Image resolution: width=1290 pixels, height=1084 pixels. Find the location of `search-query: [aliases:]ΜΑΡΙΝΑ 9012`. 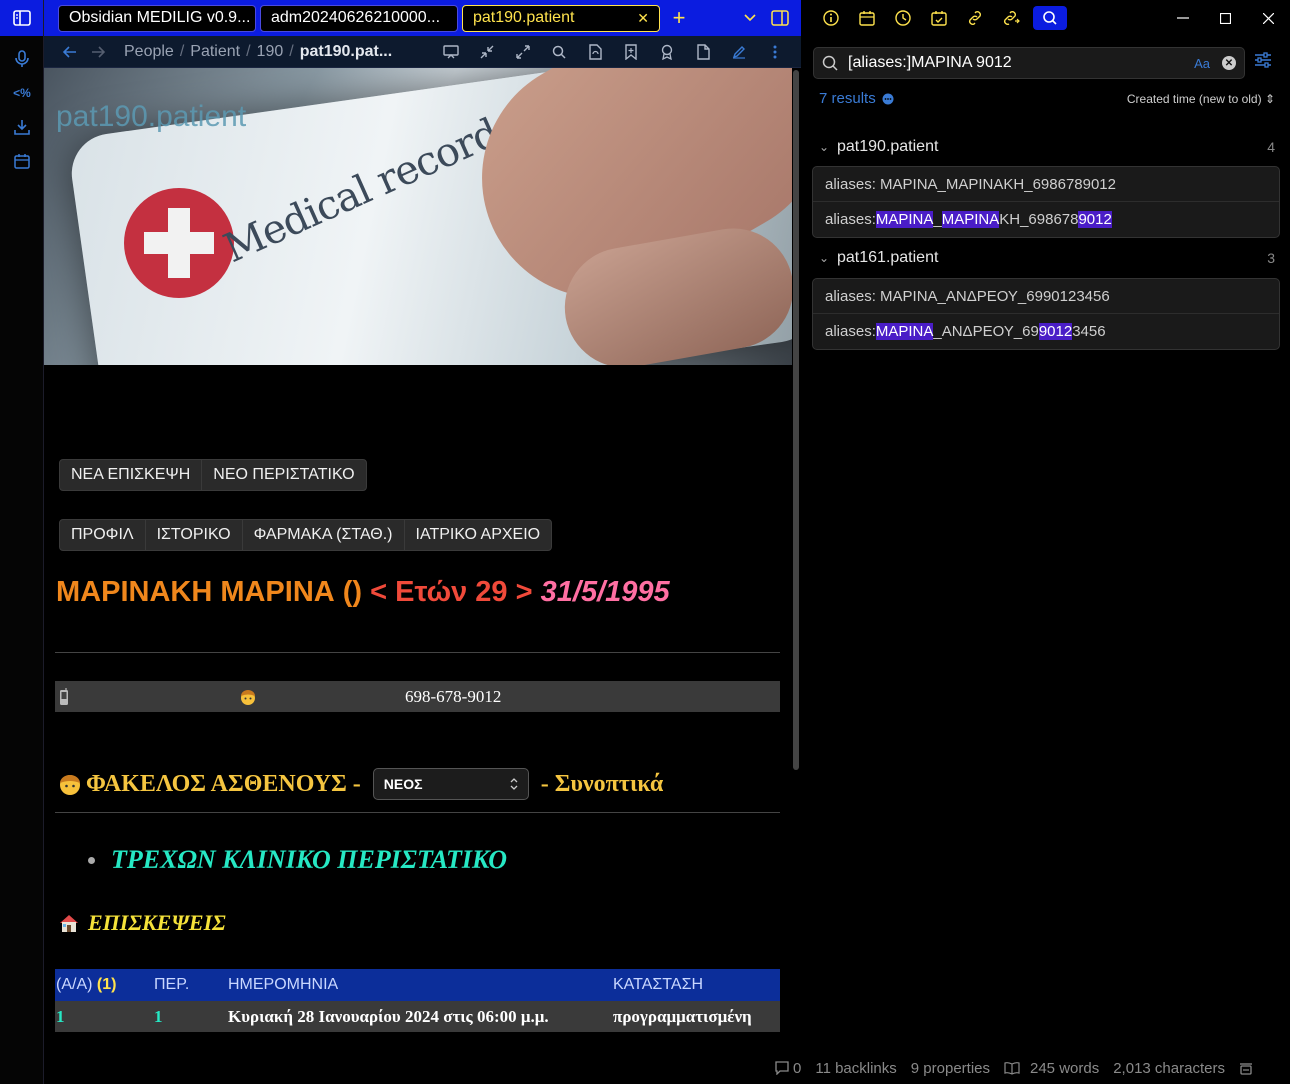

search-query: [aliases:]ΜΑΡΙΝΑ 9012 is located at coordinates (1021, 63).